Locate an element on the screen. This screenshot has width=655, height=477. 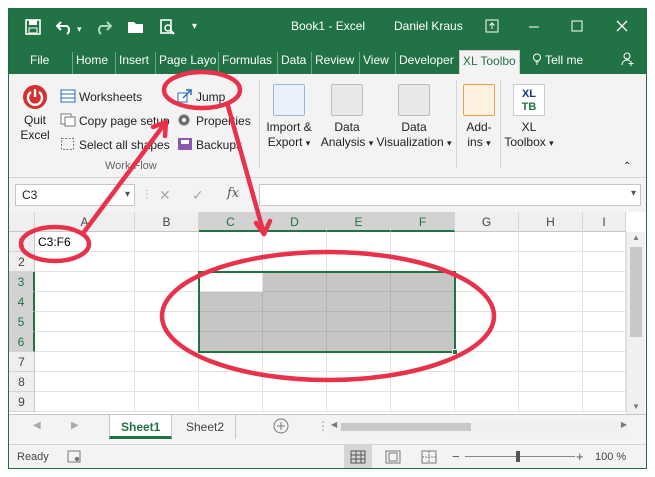
tab-data: Data is located at coordinates (293, 63).